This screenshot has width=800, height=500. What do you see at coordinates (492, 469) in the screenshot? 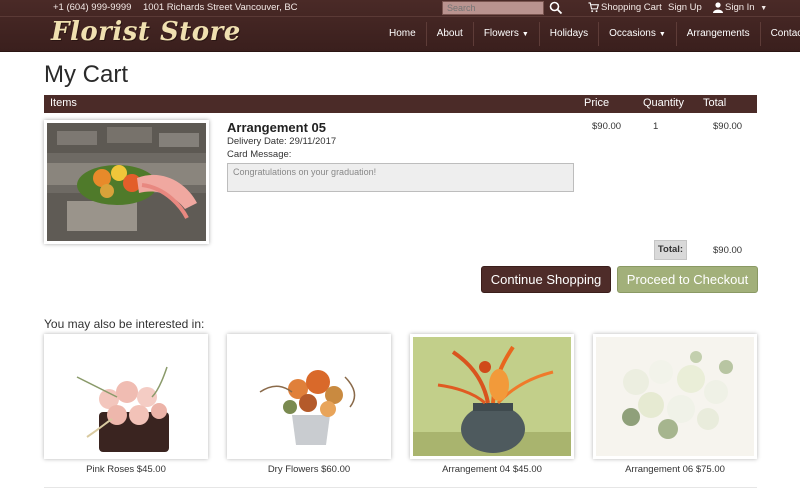
I see `product-caption-arrangement-04: Arrangement 04 $45.00` at bounding box center [492, 469].